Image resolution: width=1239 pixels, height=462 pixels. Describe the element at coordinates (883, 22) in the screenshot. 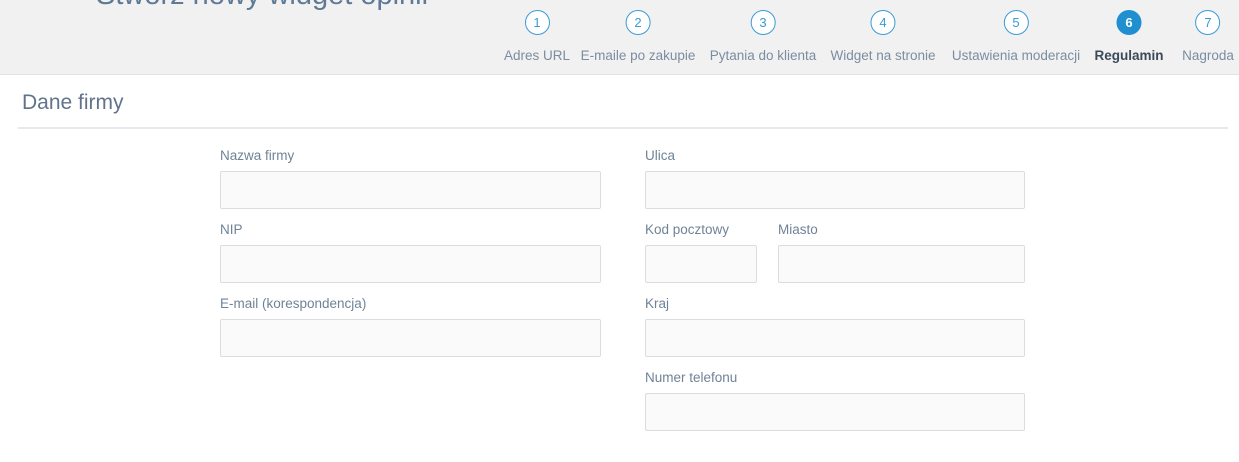

I see `step-number-badge: 4` at that location.